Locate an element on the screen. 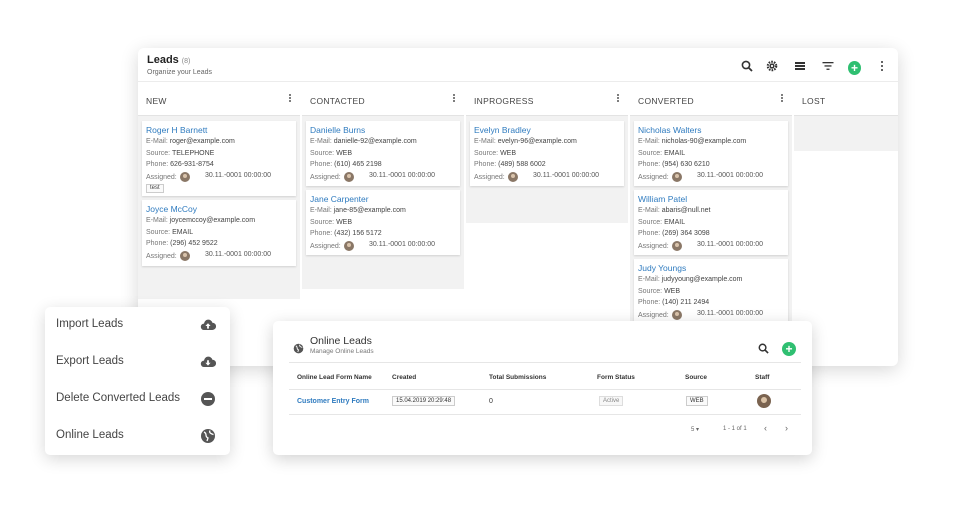 This screenshot has height=526, width=960. lead-phone: Phone: (954) 630 6210 is located at coordinates (674, 164).